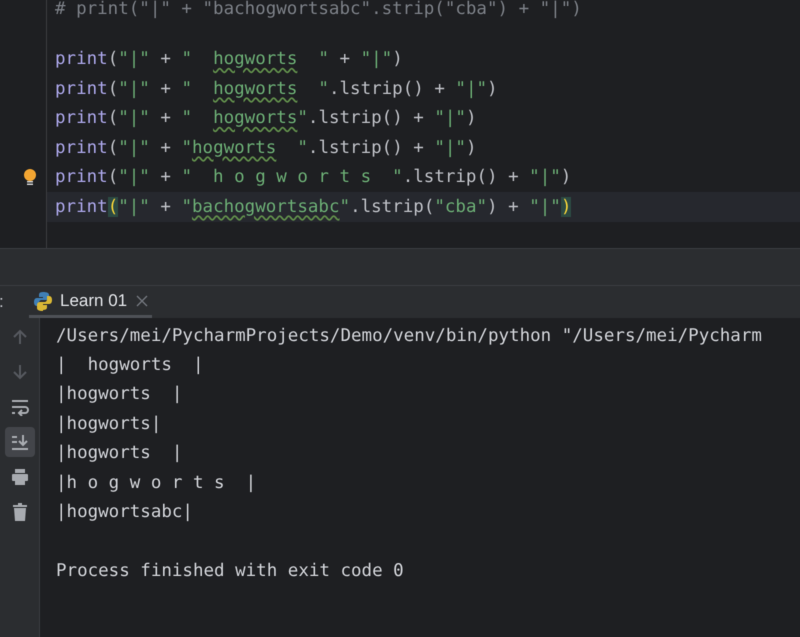  I want to click on arrow-down-icon, so click(19, 372).